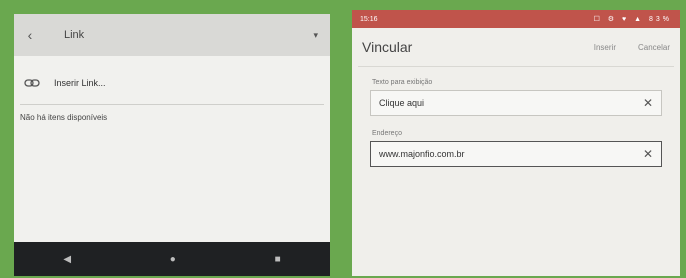  I want to click on link-icon, so click(33, 83).